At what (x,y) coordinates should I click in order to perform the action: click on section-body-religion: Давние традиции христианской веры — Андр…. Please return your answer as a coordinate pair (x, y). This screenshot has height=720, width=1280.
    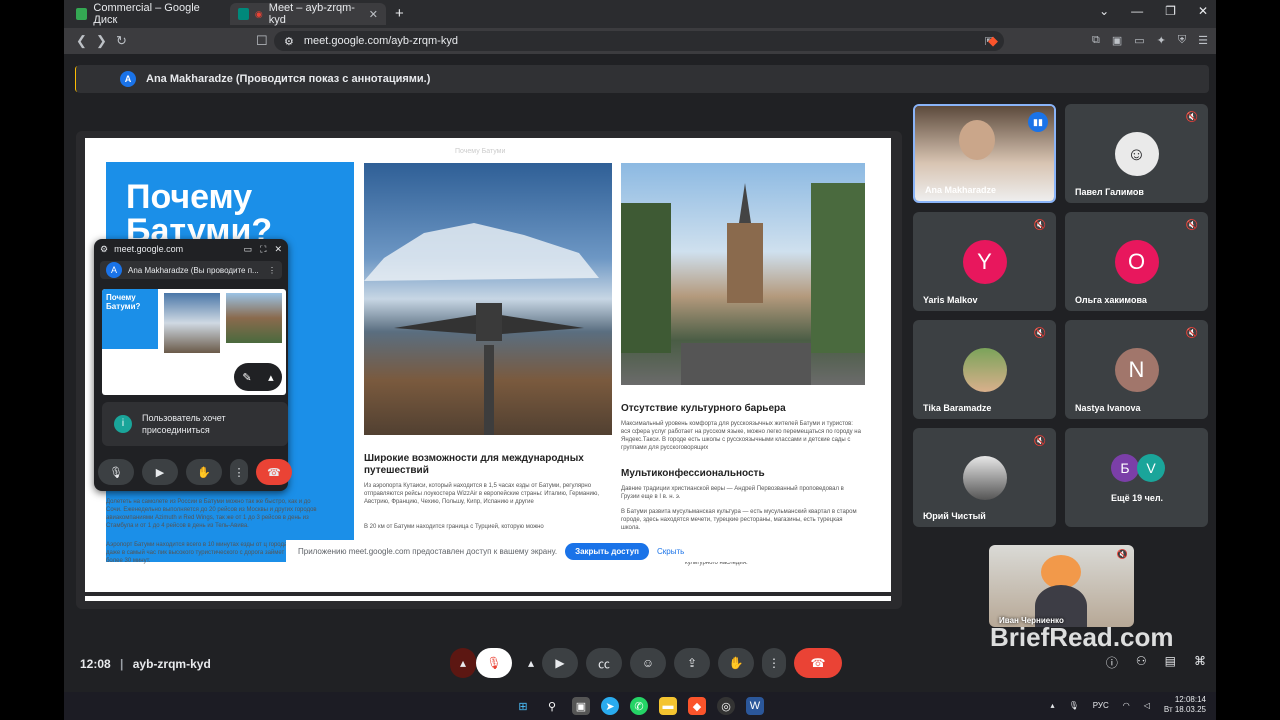
    Looking at the image, I should click on (732, 493).